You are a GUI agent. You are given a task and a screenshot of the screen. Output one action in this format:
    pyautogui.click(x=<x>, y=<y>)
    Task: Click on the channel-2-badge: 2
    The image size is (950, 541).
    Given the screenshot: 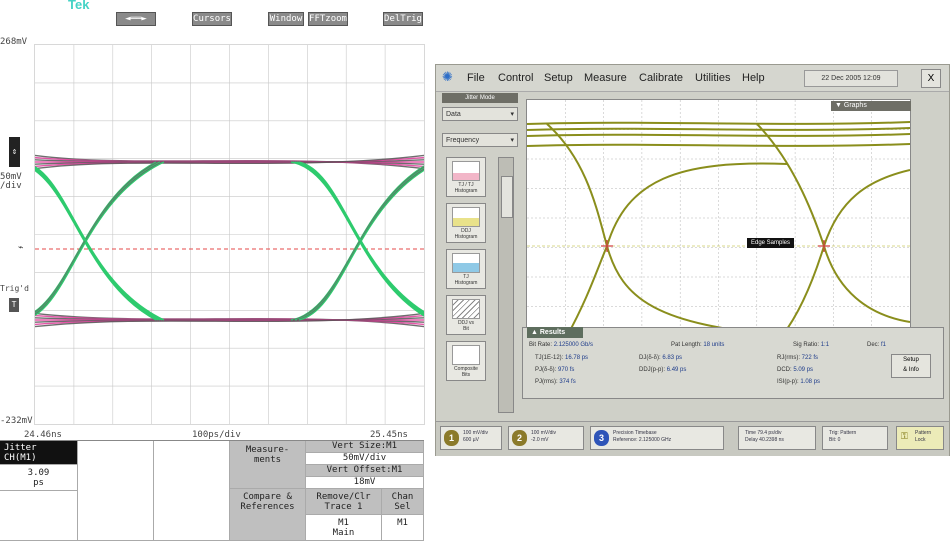 What is the action you would take?
    pyautogui.click(x=519, y=438)
    